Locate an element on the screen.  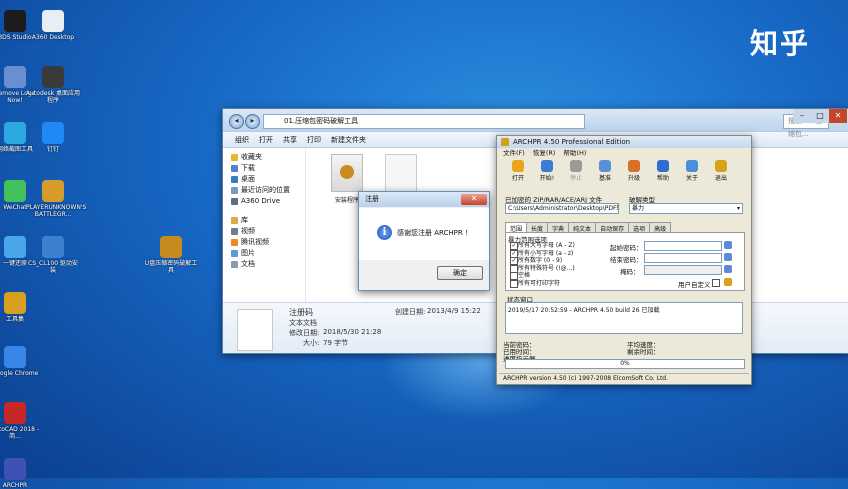
print-button: 打印 is located at coordinates (314, 140).